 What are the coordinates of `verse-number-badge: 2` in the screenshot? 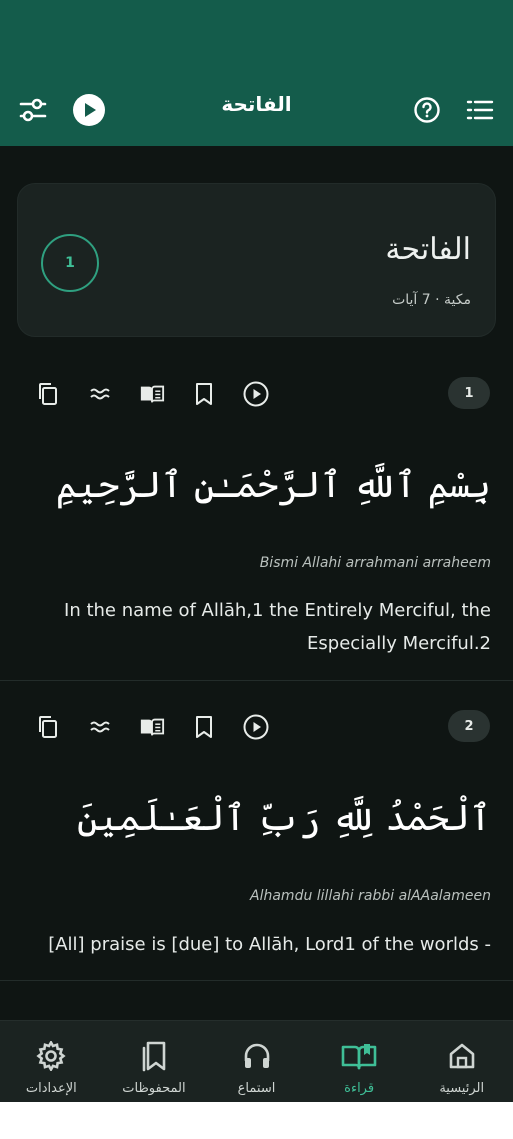 It's located at (469, 726).